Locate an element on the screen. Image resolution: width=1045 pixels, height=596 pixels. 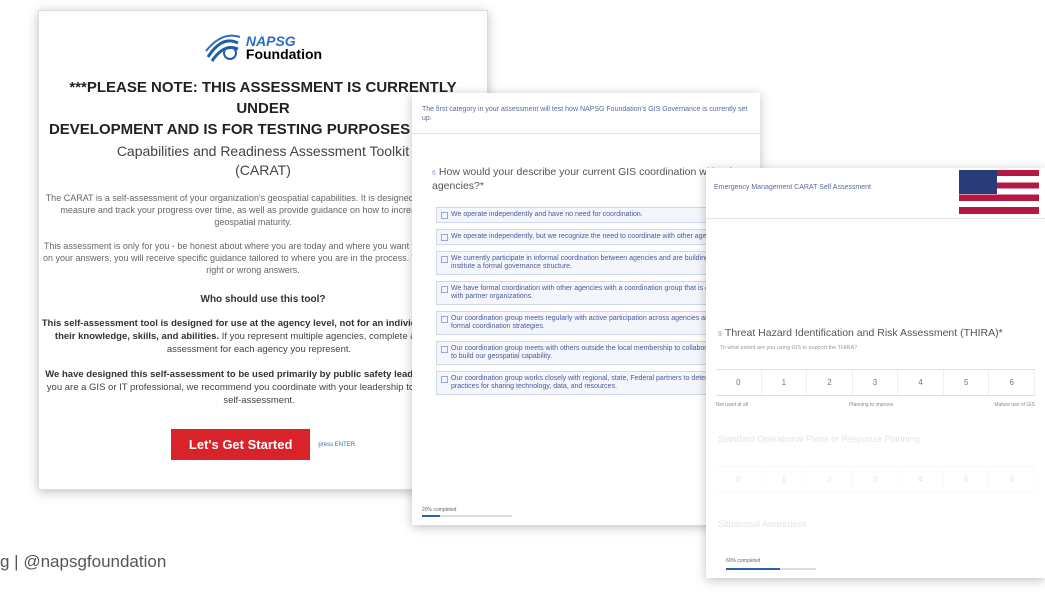
question-number: 9 is located at coordinates (720, 334).